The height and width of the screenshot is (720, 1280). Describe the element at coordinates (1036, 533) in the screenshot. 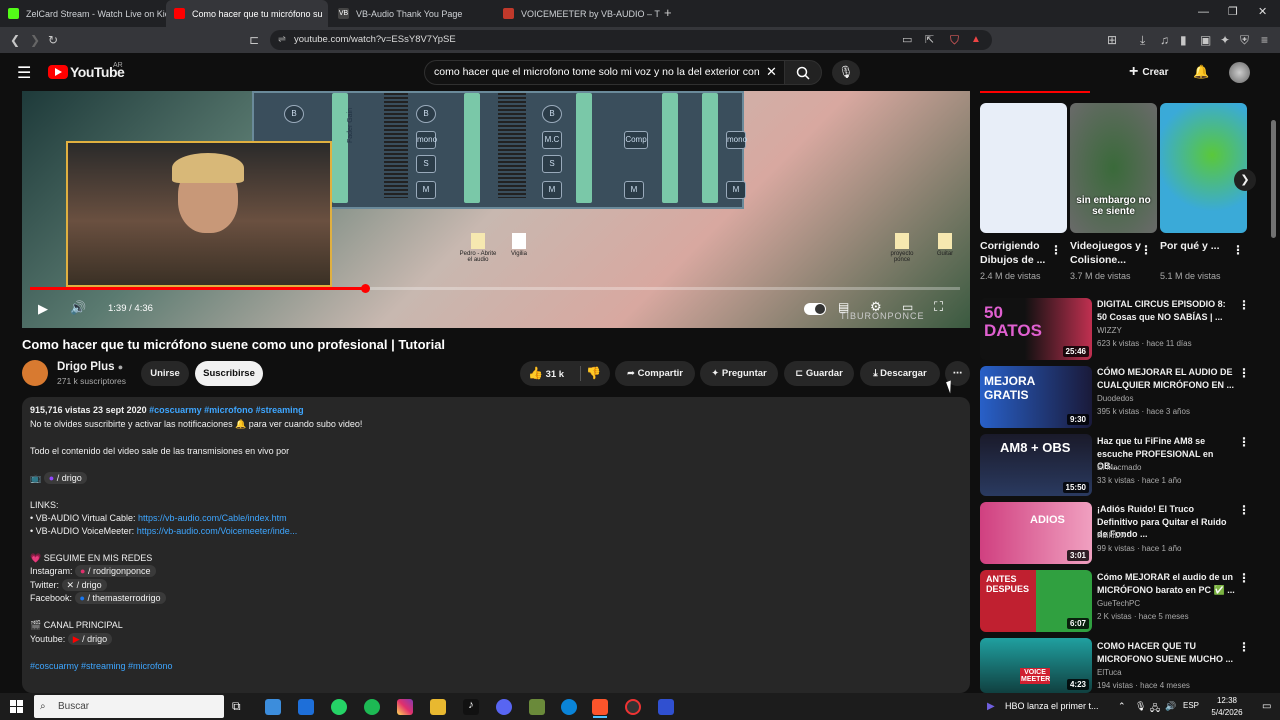

I see `video-thumbnail: ADIOS 3:01` at that location.